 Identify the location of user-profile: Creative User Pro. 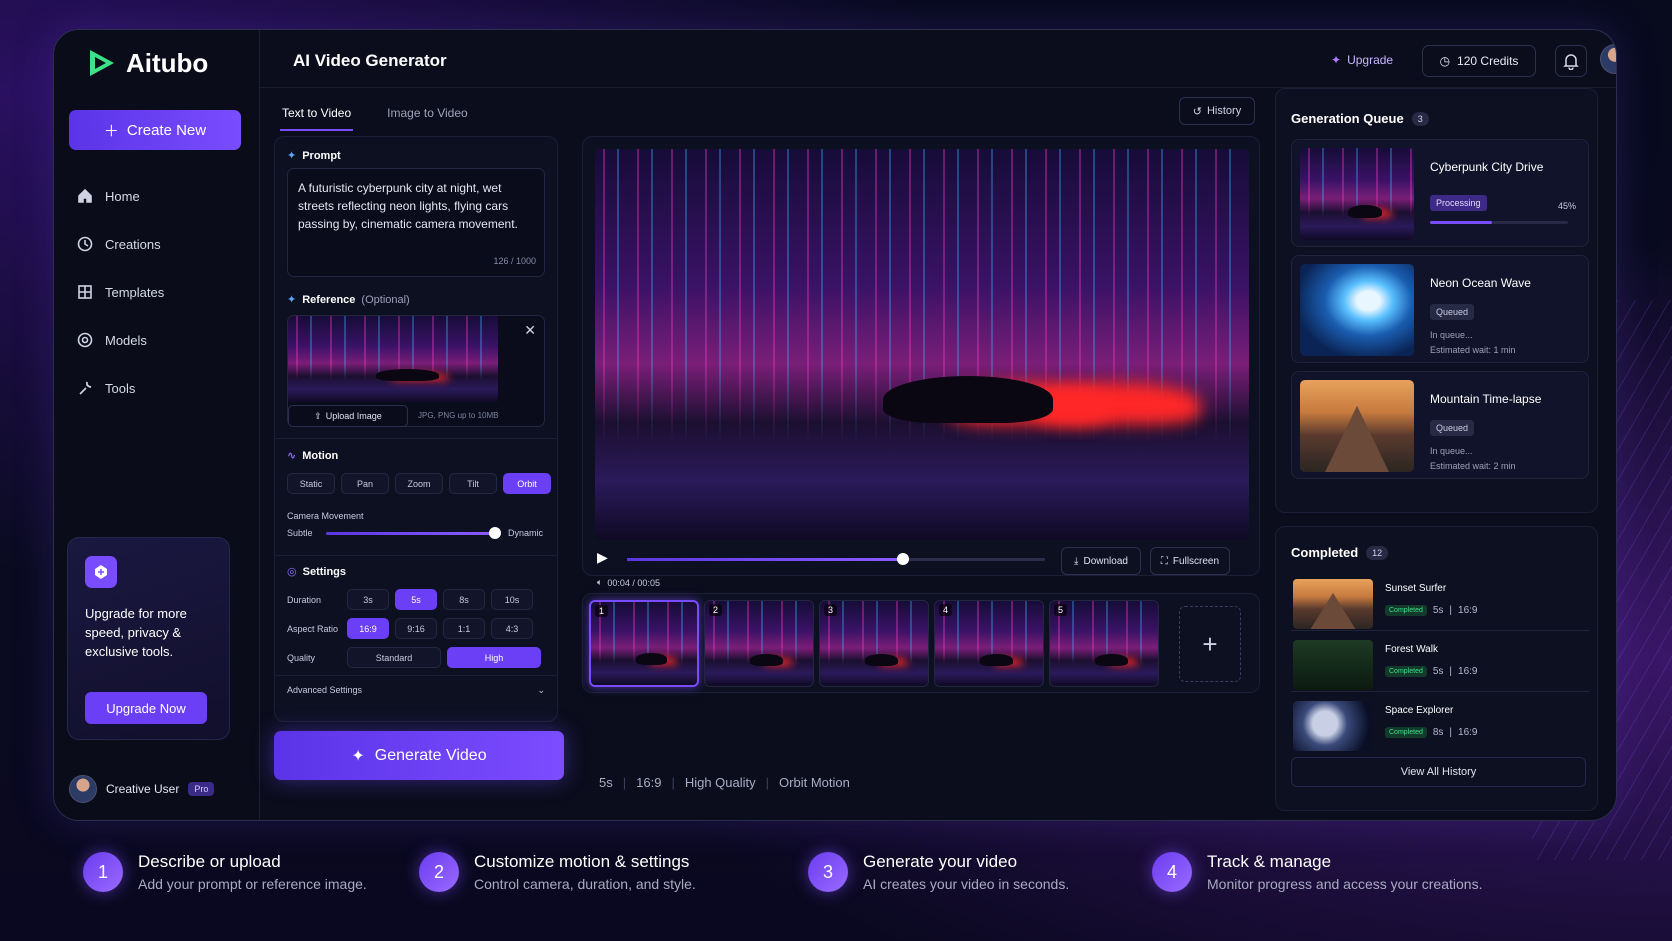
(142, 789).